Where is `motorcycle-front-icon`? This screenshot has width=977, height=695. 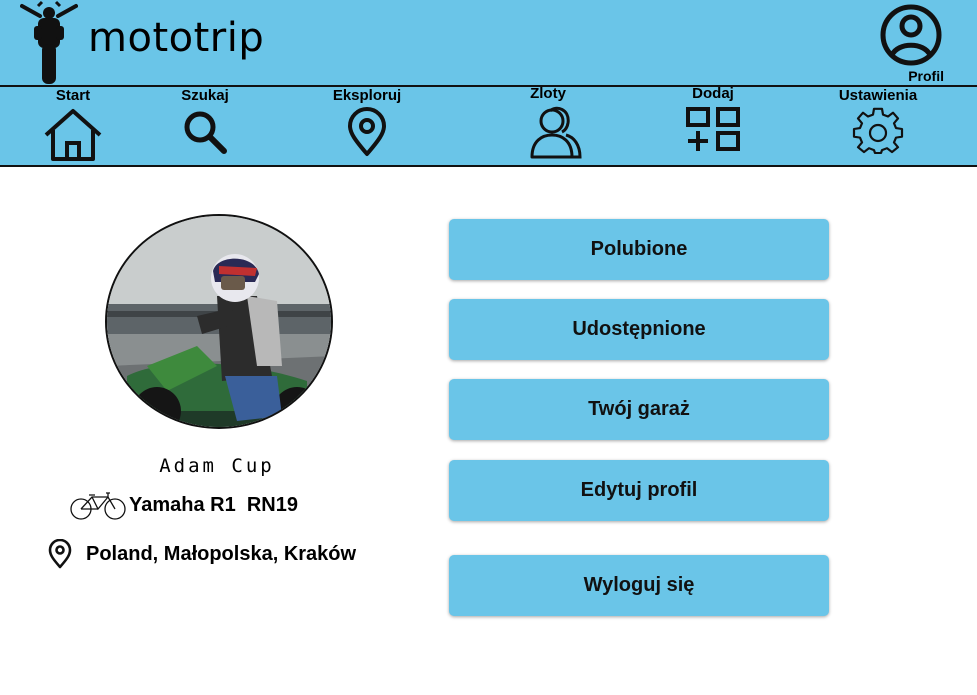 motorcycle-front-icon is located at coordinates (49, 42).